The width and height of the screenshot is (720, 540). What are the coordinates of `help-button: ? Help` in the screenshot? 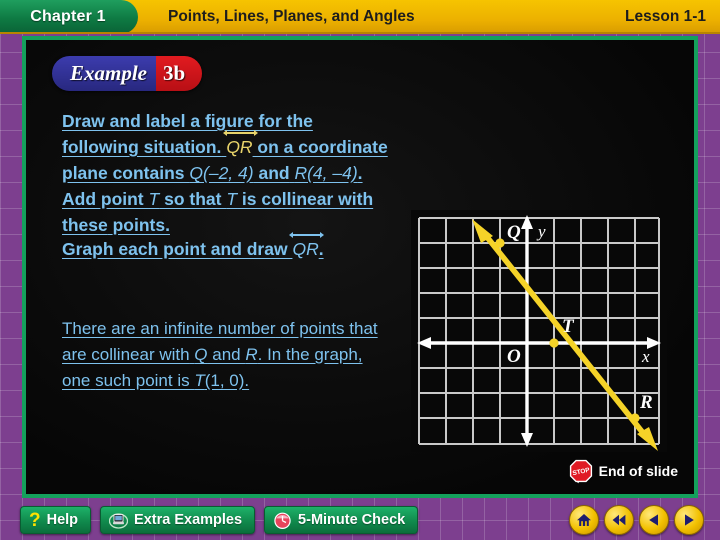 It's located at (56, 520).